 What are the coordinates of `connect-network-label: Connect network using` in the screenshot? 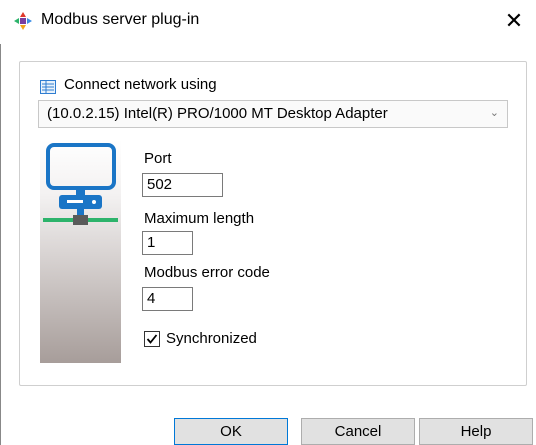 It's located at (140, 84).